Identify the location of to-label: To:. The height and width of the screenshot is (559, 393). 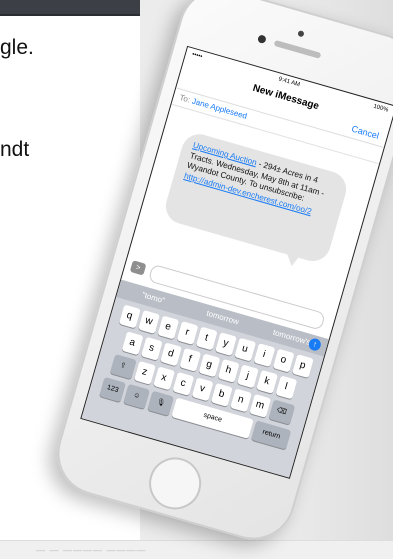
(185, 98).